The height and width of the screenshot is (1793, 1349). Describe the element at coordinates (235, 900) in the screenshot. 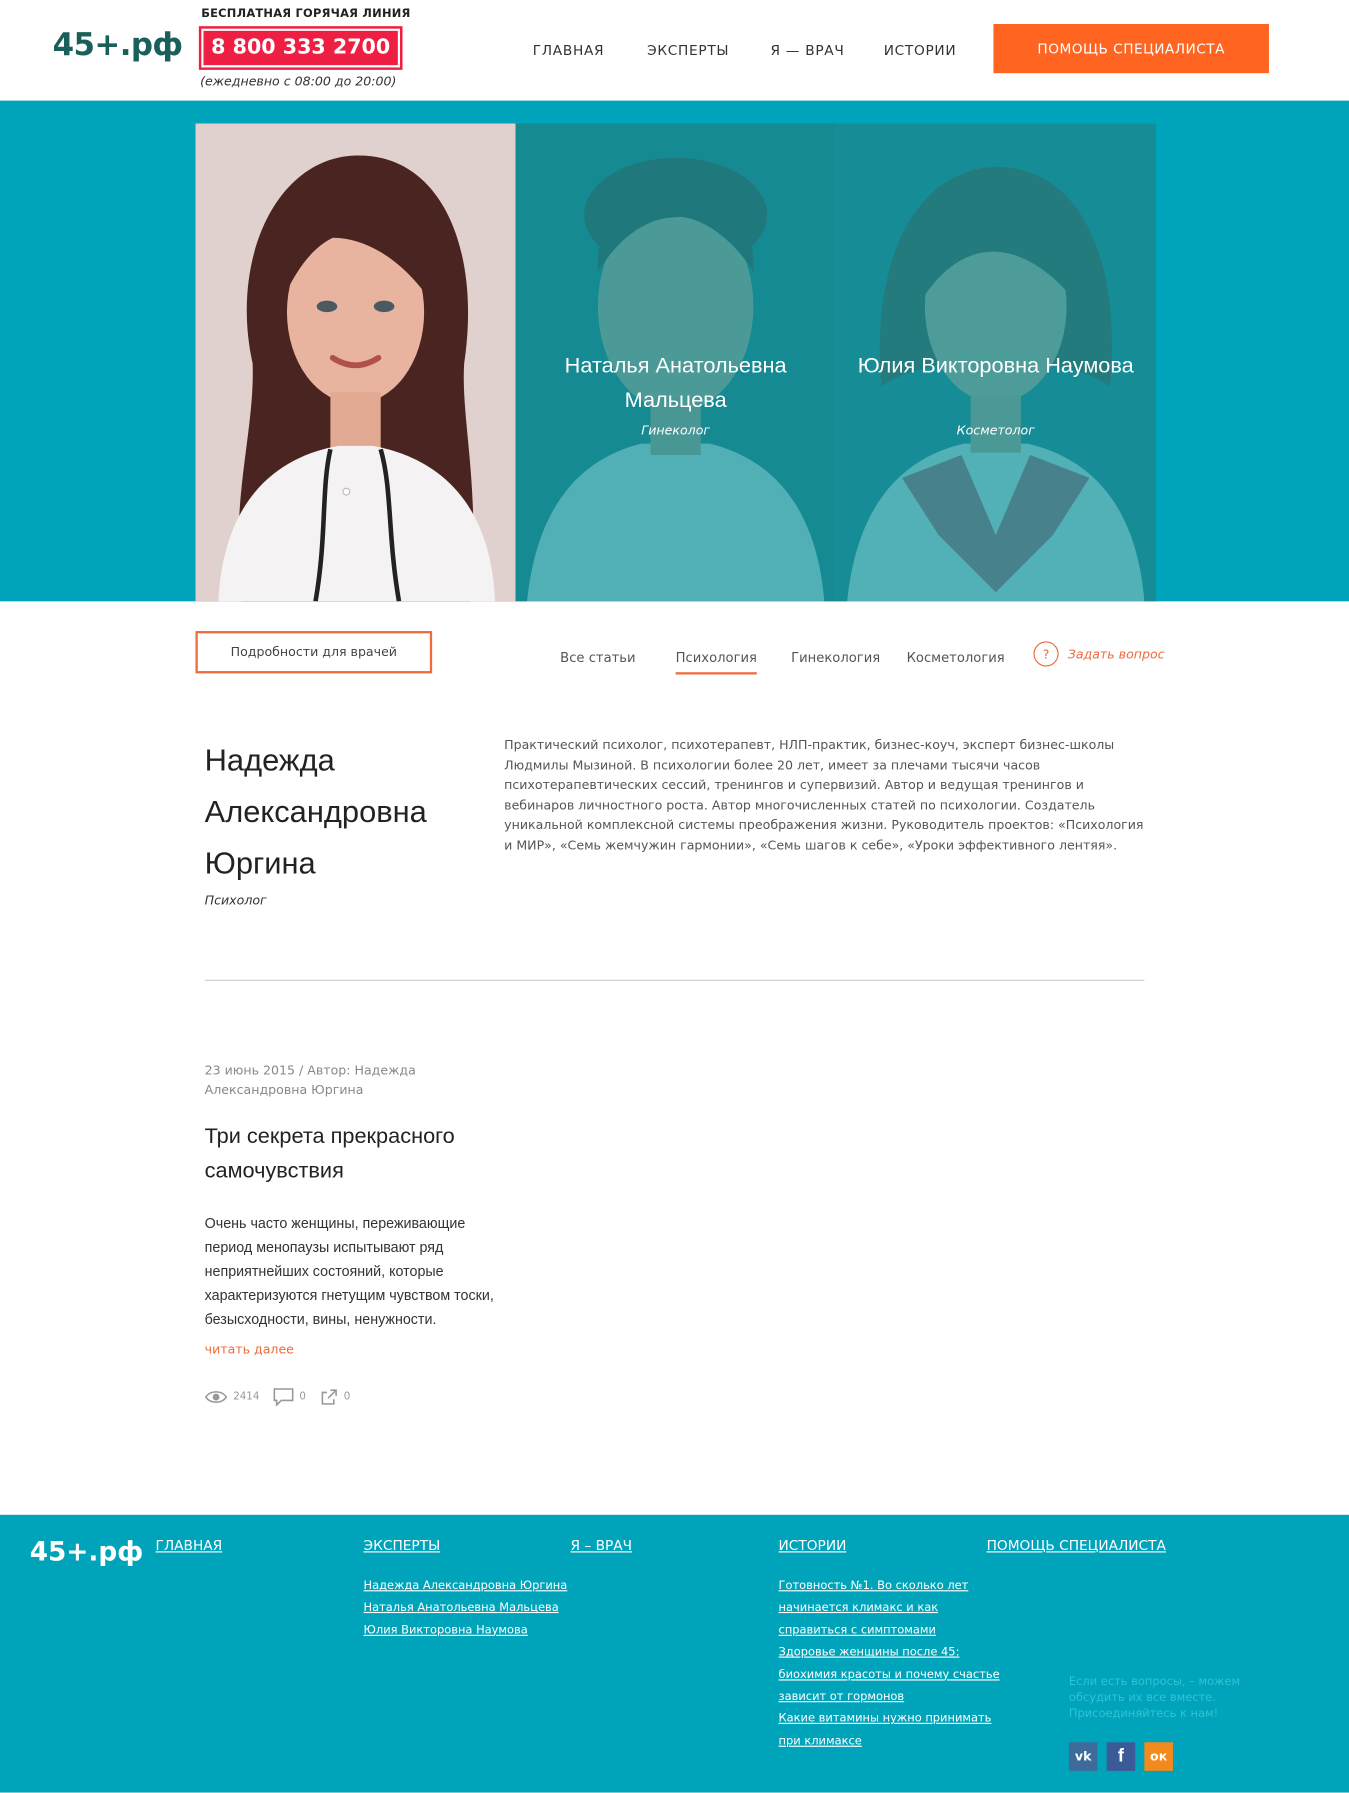

I see `expert-profile-role: Психолог` at that location.